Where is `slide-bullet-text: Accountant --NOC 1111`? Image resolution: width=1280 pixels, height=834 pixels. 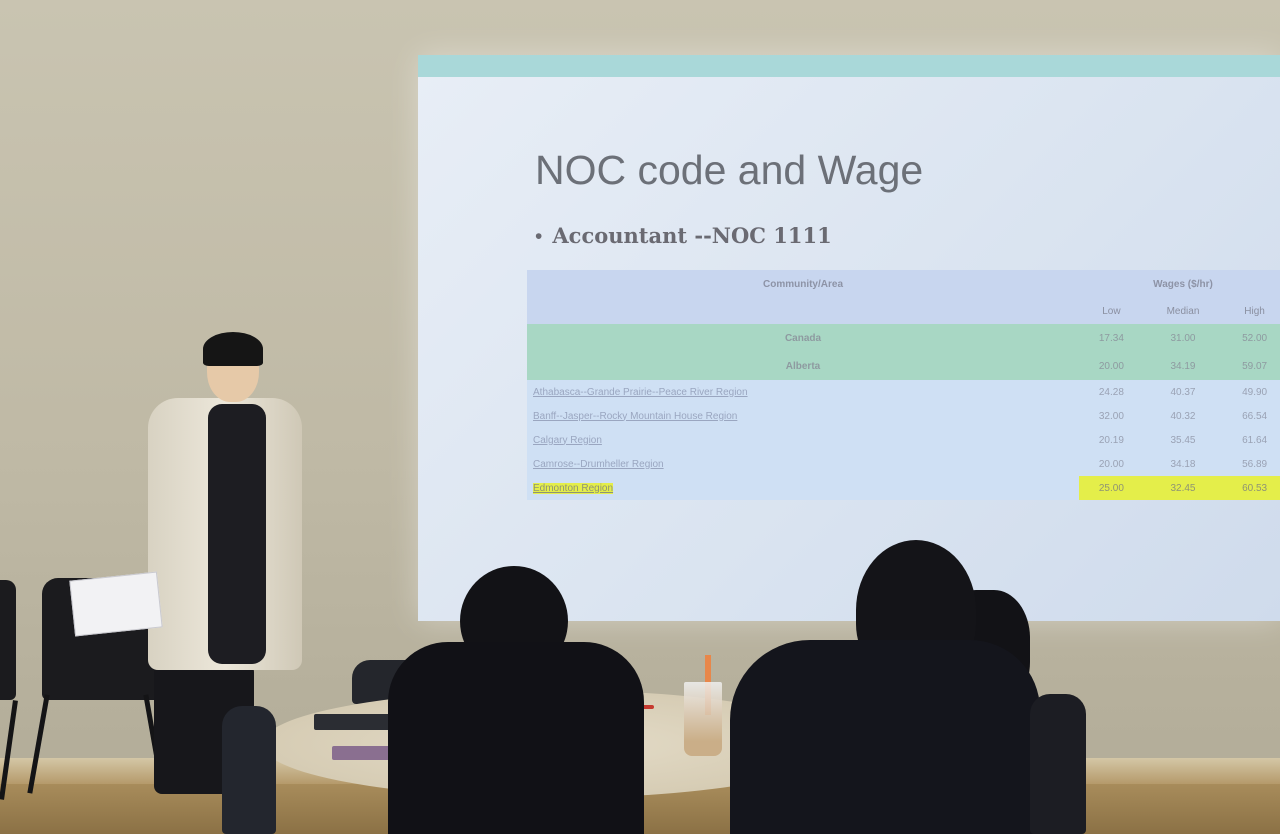 slide-bullet-text: Accountant --NOC 1111 is located at coordinates (692, 235).